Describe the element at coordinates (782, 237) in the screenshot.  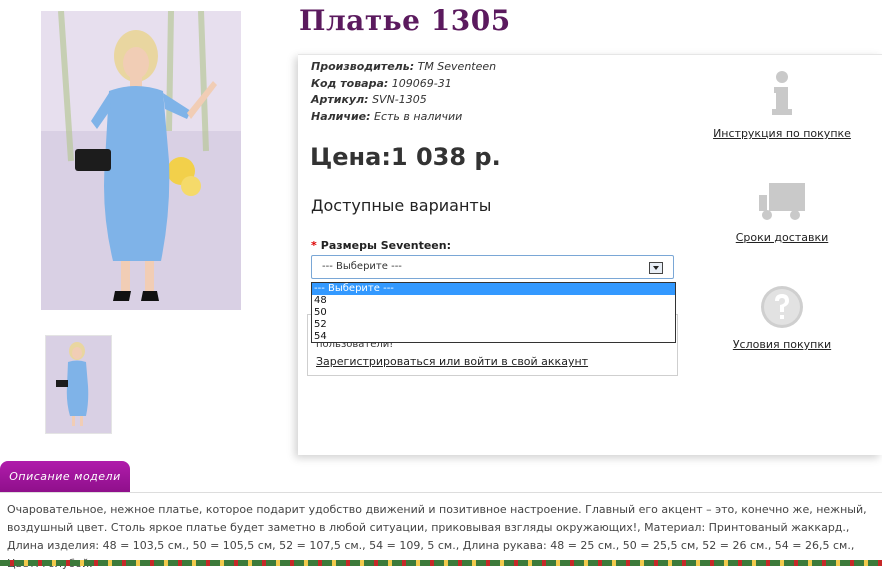
I see `delivery-terms-link: Сроки доставки` at that location.